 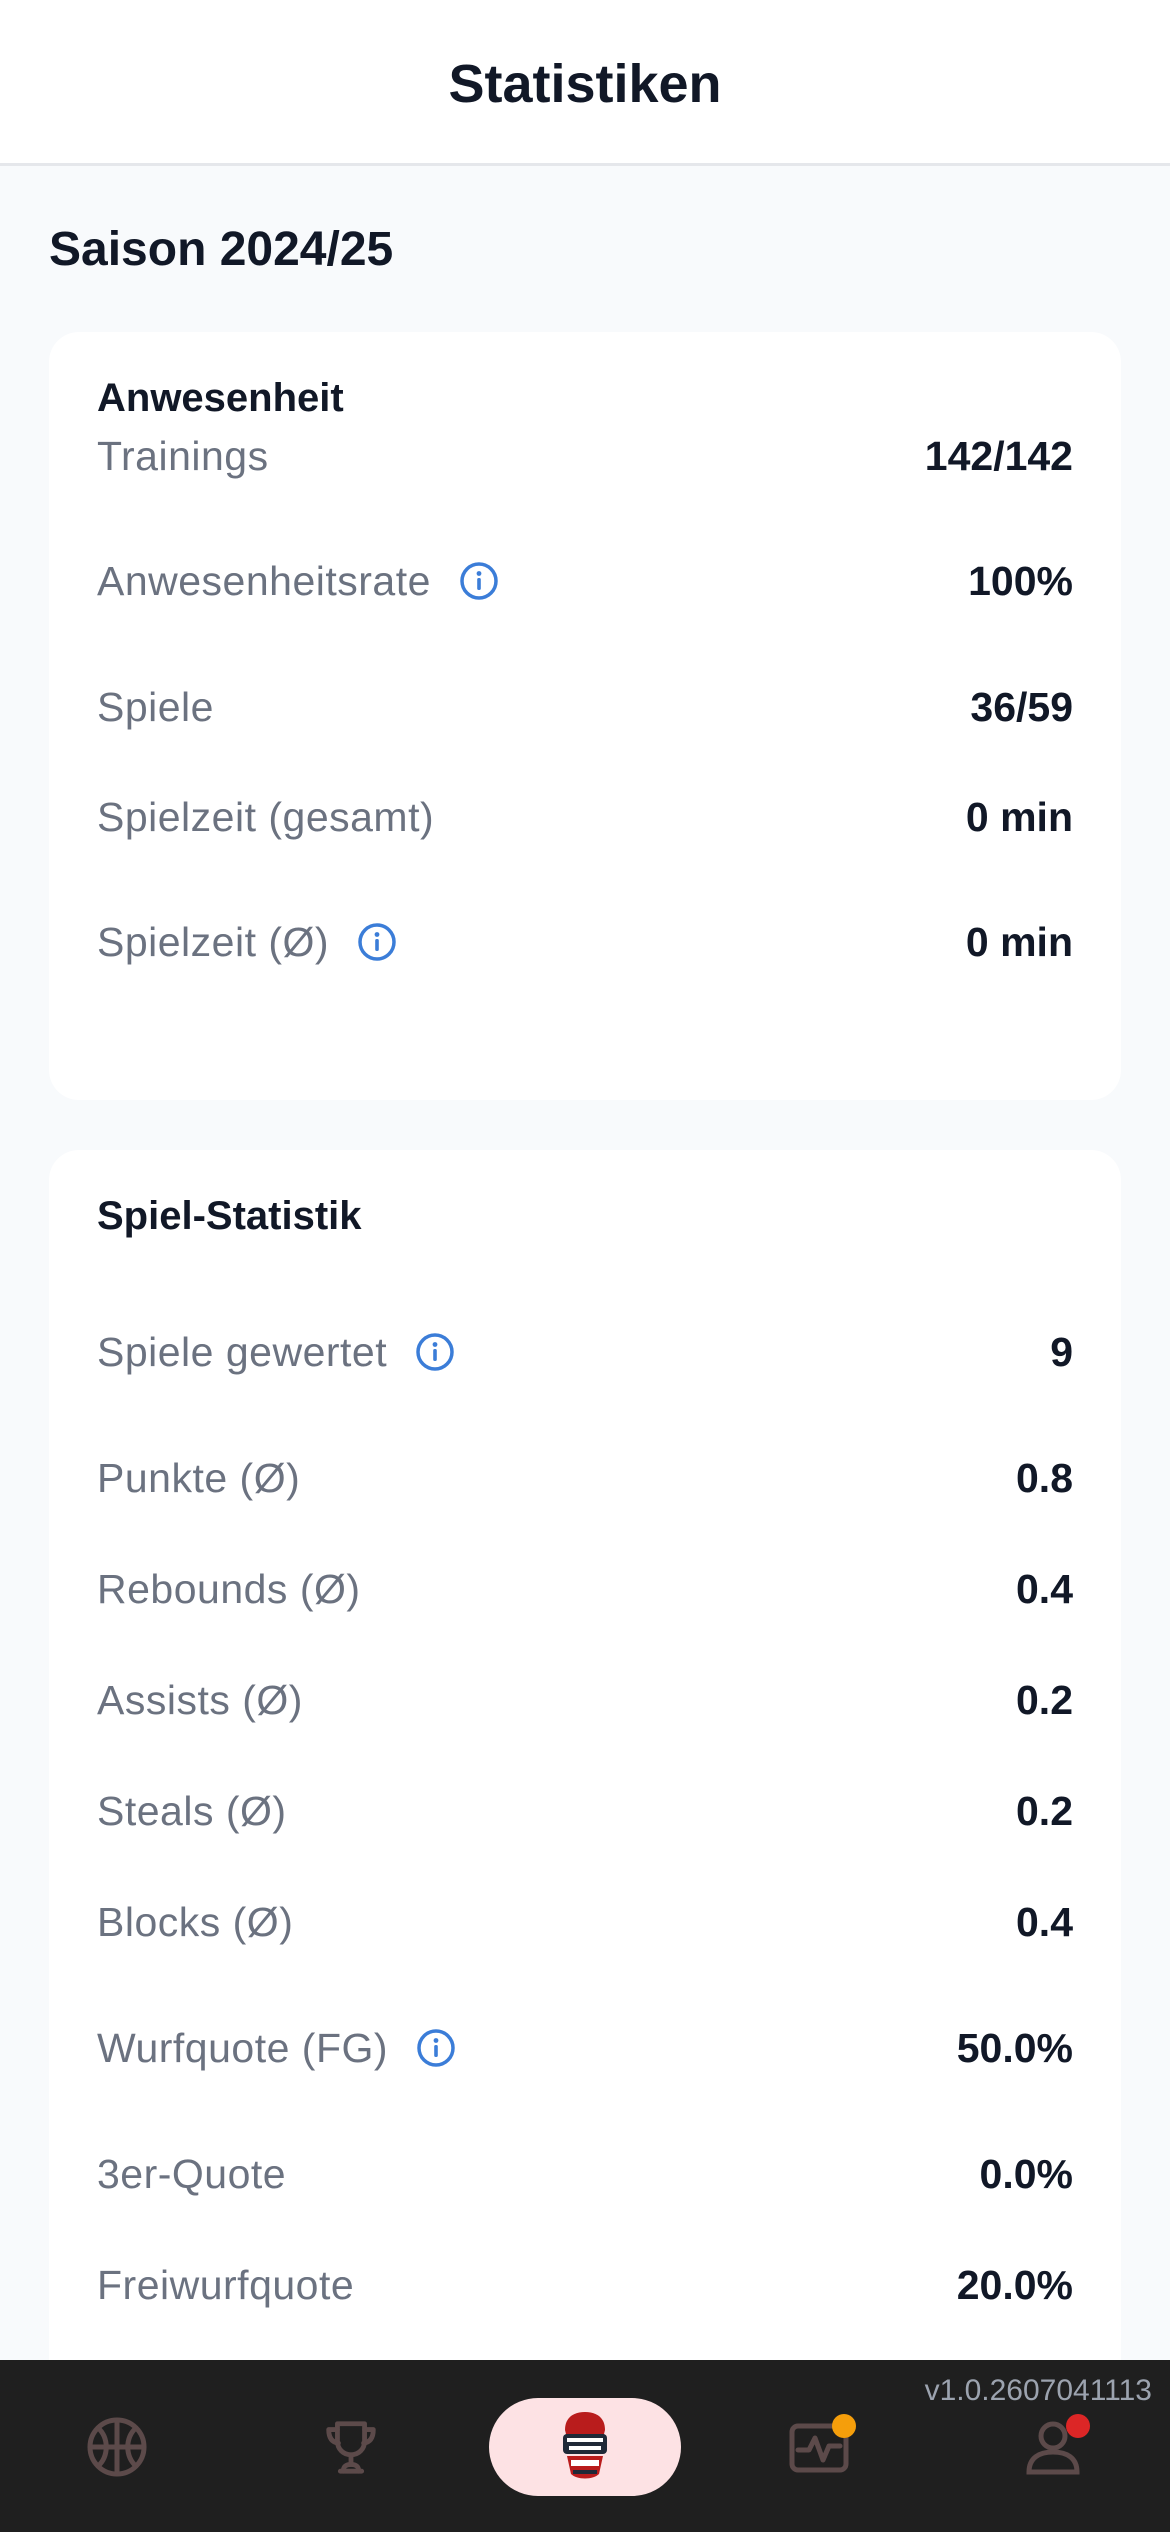 I want to click on stat-row-games-rated: Spiele gewertet 9, so click(x=585, y=1352).